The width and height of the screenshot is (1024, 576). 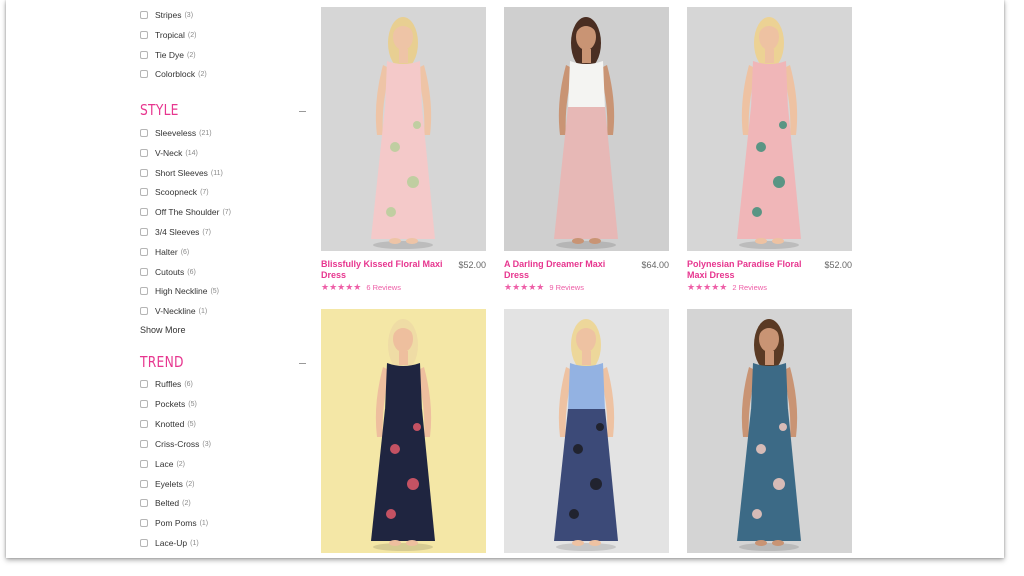 I want to click on filter-option-pockets: Pockets (5), so click(x=168, y=404).